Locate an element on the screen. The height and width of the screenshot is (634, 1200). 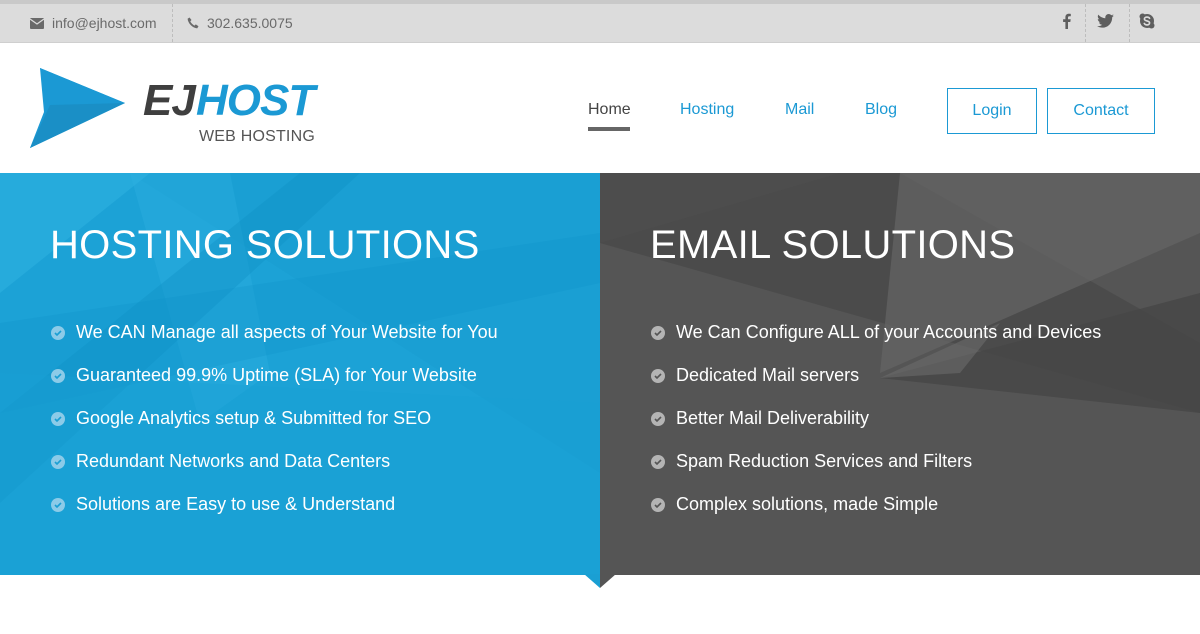
logo-tagline: WEB HOSTING is located at coordinates (257, 136).